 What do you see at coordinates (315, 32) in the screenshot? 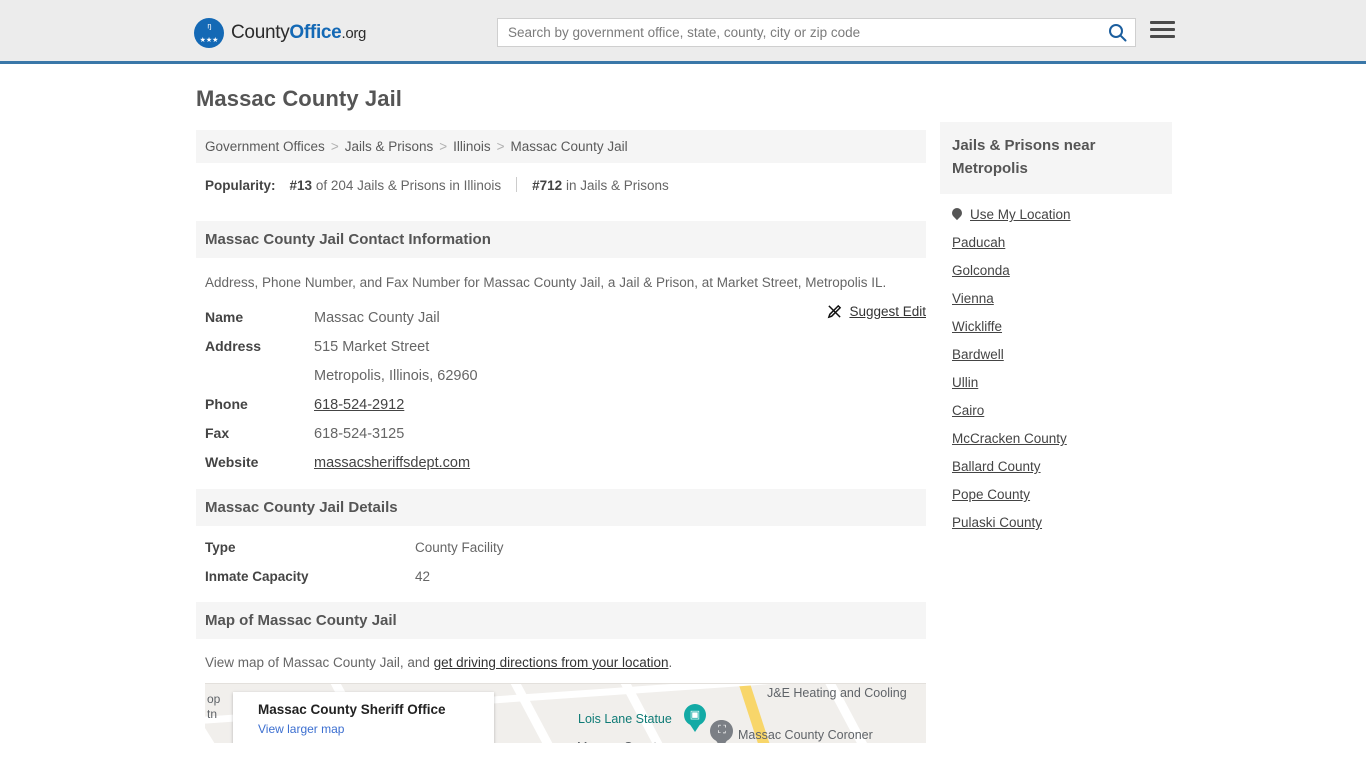
I see `logo-text-office: Office` at bounding box center [315, 32].